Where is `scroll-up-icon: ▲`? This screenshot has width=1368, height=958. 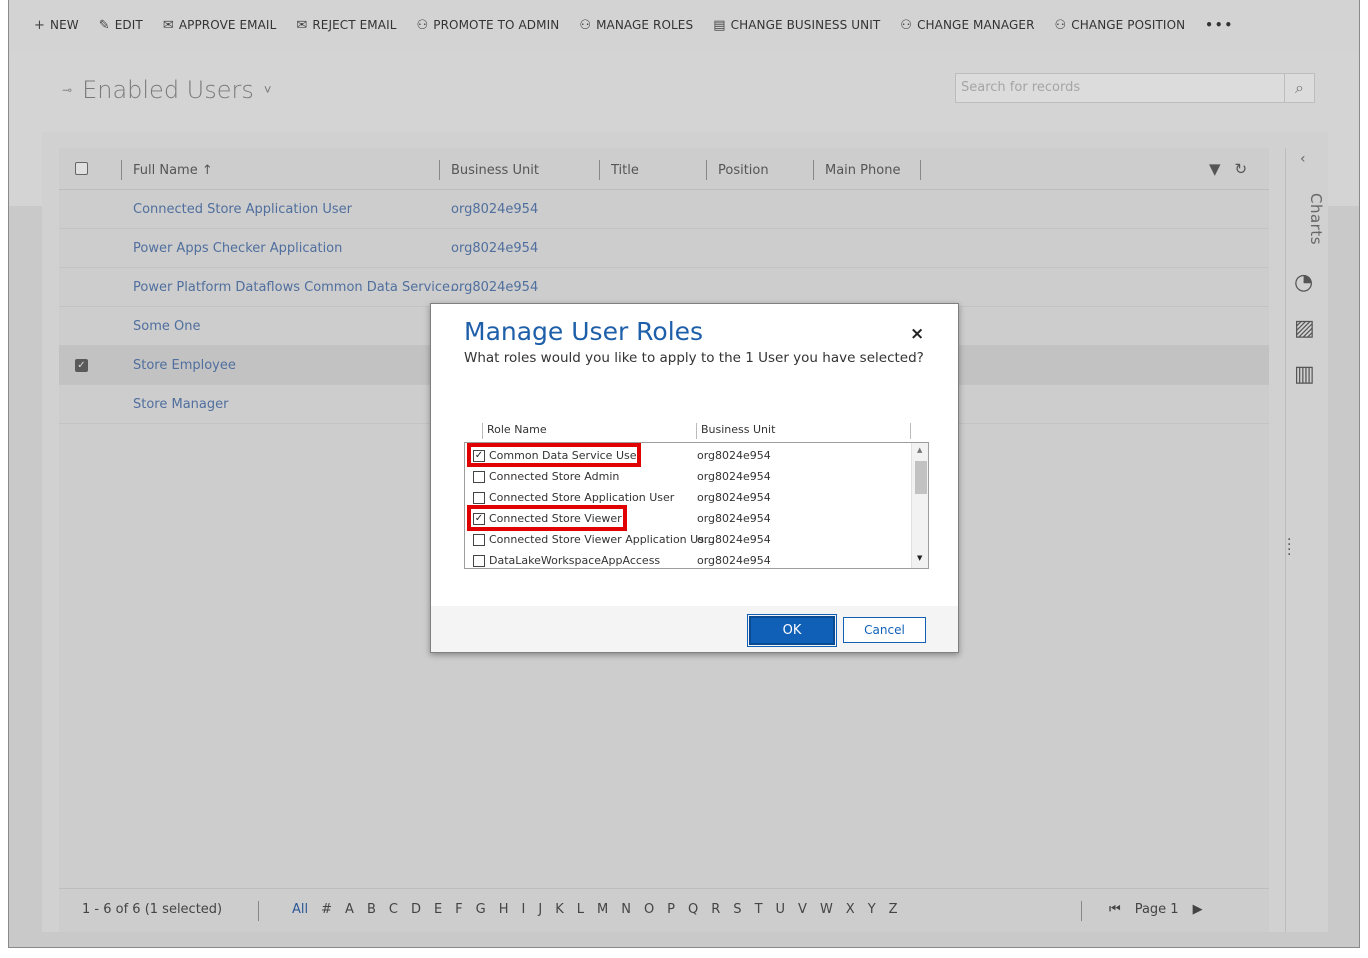
scroll-up-icon: ▲ is located at coordinates (919, 450).